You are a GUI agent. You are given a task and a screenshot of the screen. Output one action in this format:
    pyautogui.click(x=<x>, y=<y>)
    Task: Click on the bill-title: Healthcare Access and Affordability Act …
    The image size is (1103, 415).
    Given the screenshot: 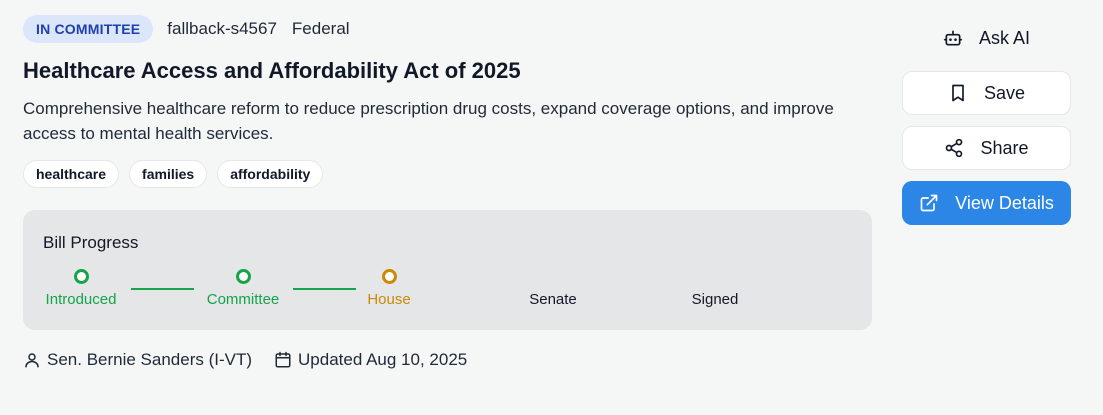 What is the action you would take?
    pyautogui.click(x=272, y=70)
    